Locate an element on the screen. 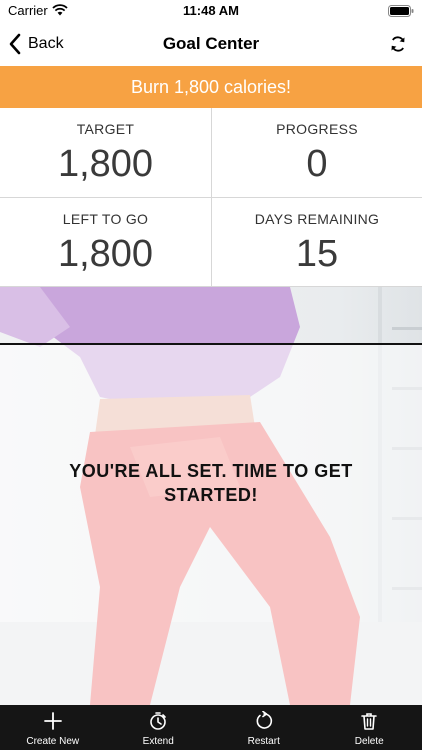 The image size is (422, 750). restart-button: Restart is located at coordinates (264, 727).